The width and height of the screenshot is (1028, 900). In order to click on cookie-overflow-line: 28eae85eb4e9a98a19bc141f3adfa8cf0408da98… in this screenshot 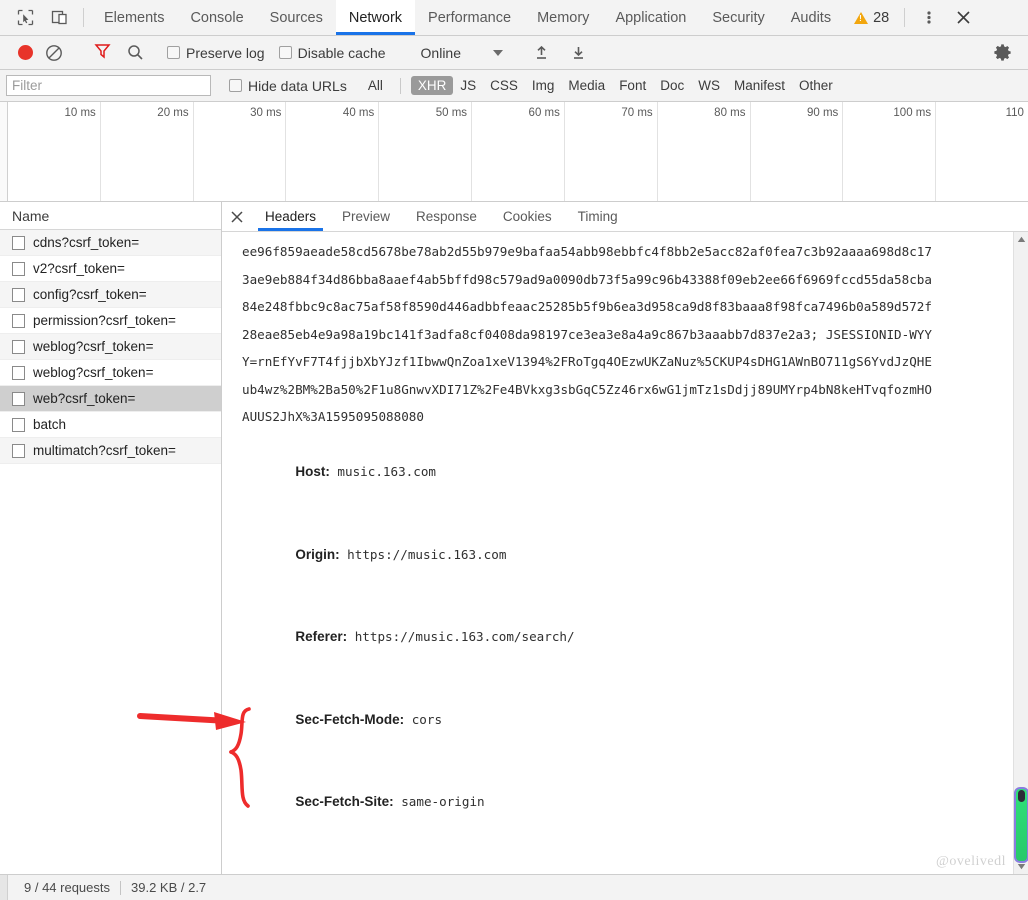, I will do `click(587, 334)`.